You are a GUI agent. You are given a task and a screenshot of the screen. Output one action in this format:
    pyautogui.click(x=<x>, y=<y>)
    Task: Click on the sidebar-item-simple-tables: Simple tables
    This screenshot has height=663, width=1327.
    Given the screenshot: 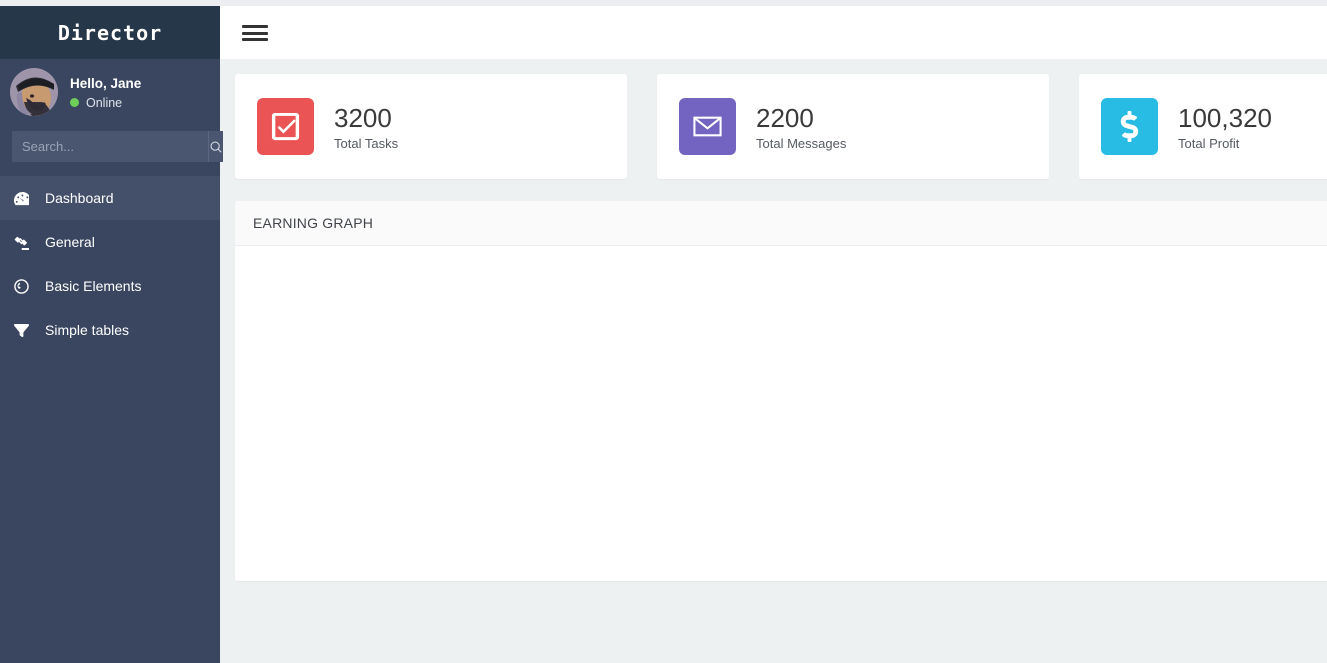 What is the action you would take?
    pyautogui.click(x=110, y=330)
    